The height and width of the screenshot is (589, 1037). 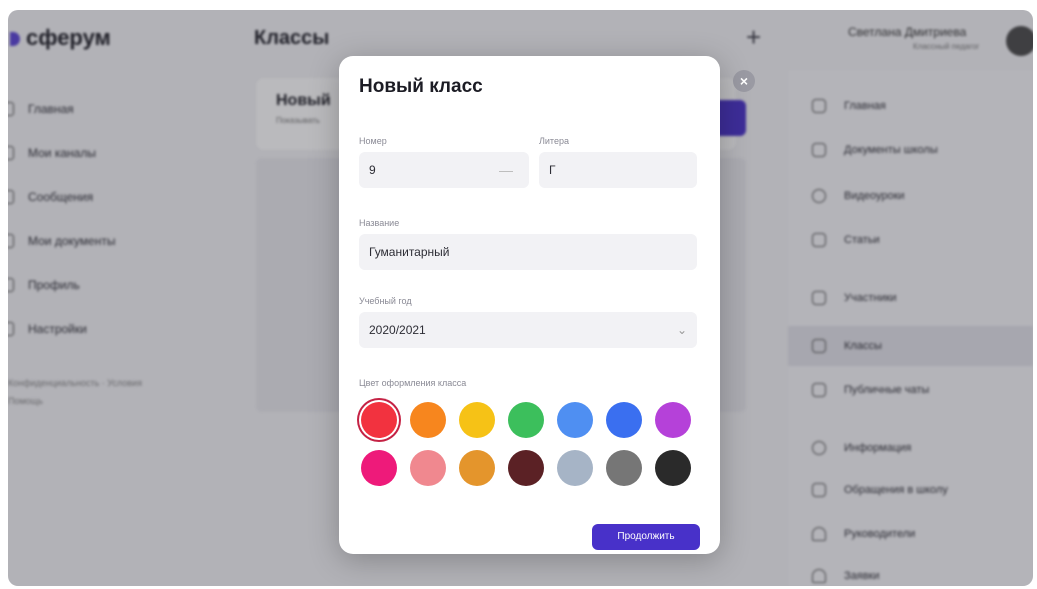 What do you see at coordinates (681, 330) in the screenshot?
I see `chevron-down-icon: ⌄` at bounding box center [681, 330].